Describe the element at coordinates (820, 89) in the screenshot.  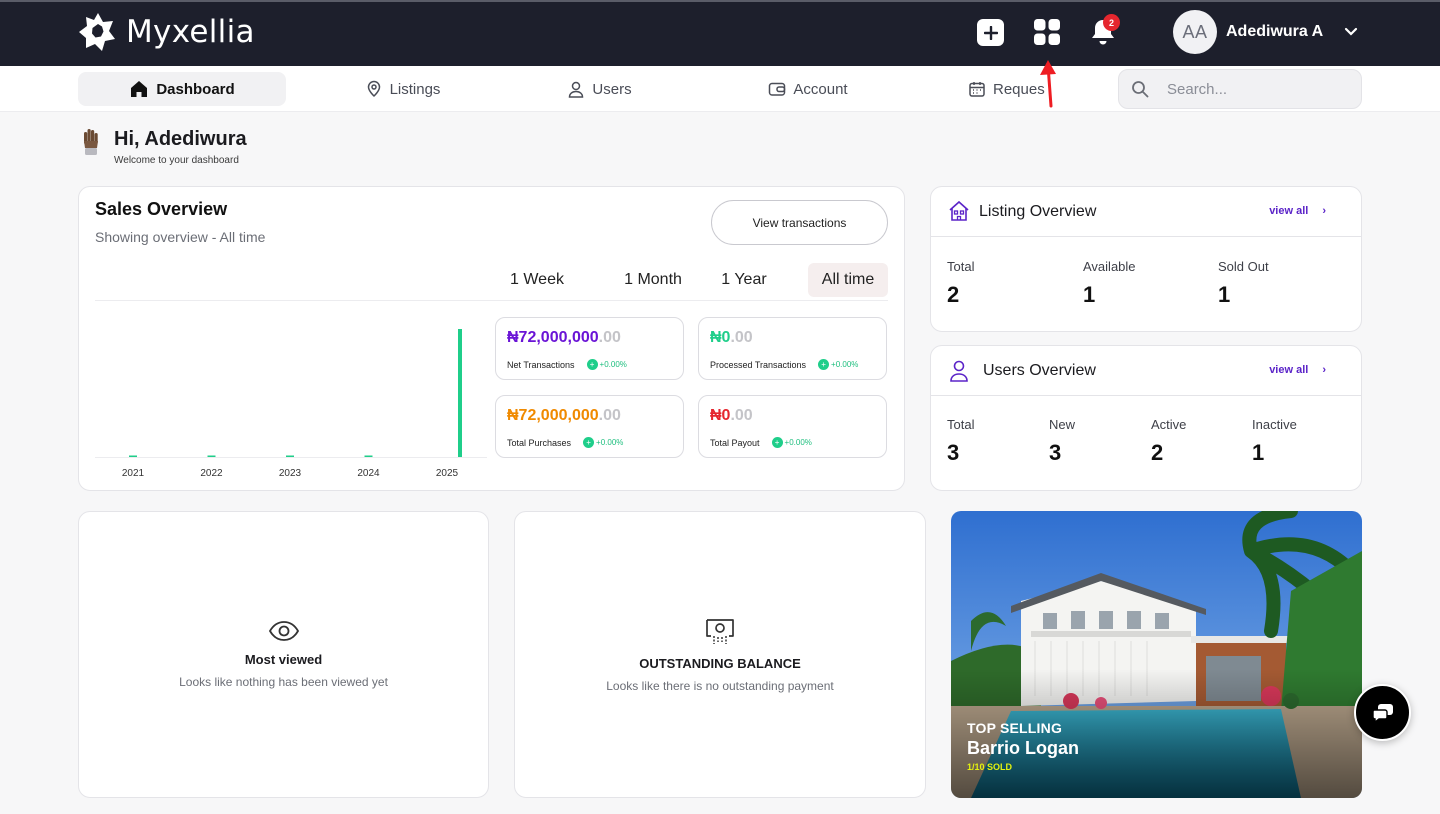
I see `nav-account-label: Account` at that location.